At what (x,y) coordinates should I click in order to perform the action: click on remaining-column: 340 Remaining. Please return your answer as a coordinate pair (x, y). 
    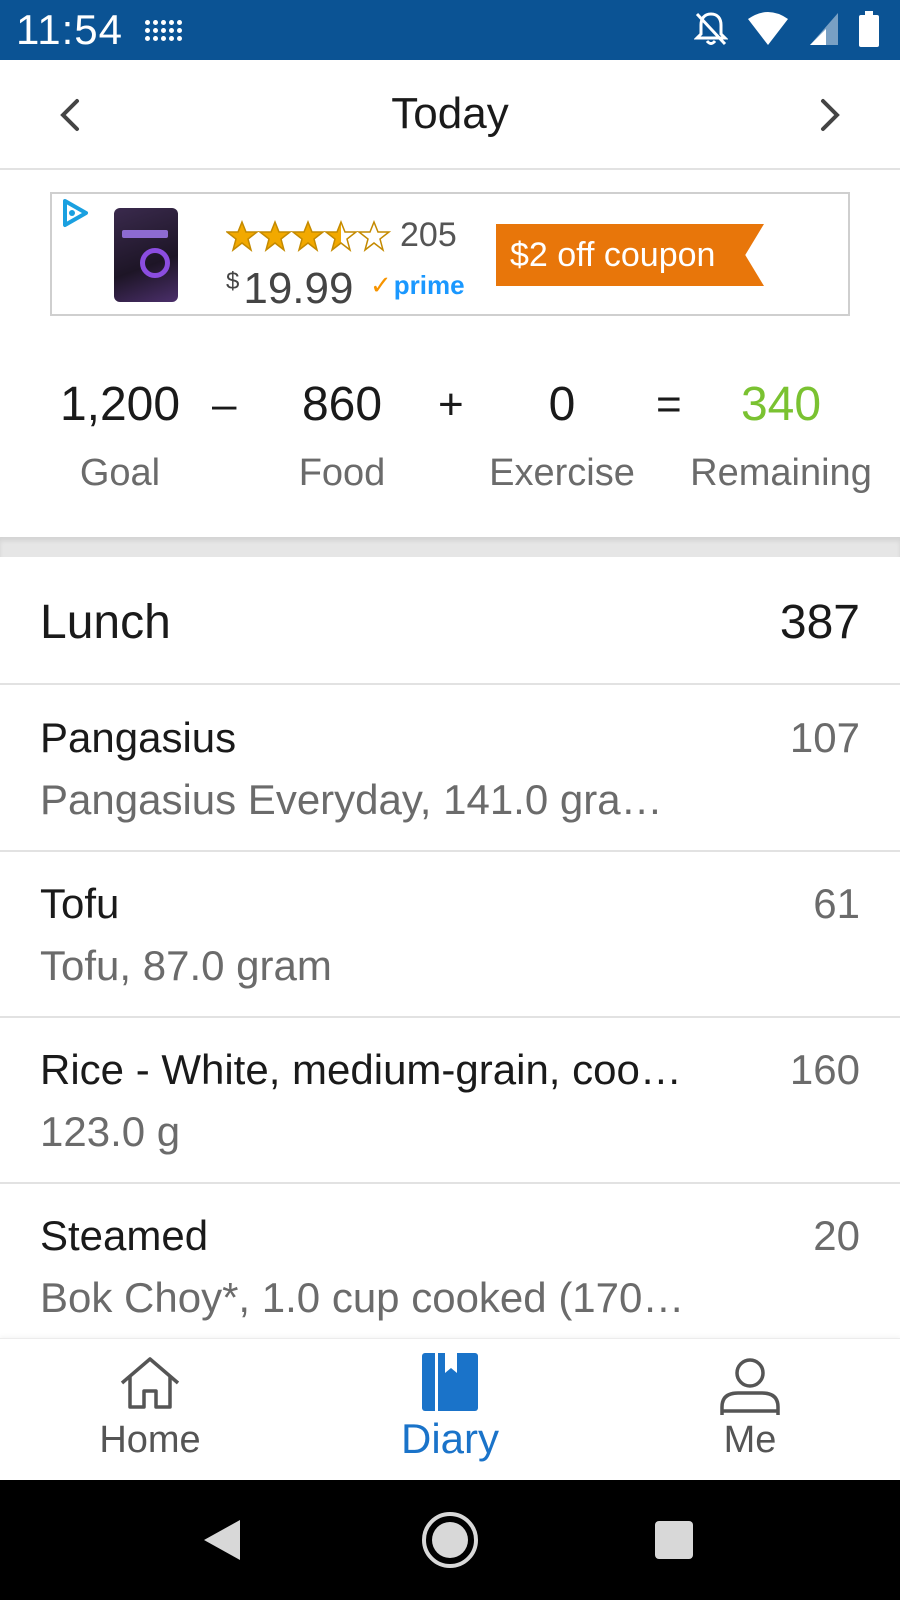
    Looking at the image, I should click on (781, 432).